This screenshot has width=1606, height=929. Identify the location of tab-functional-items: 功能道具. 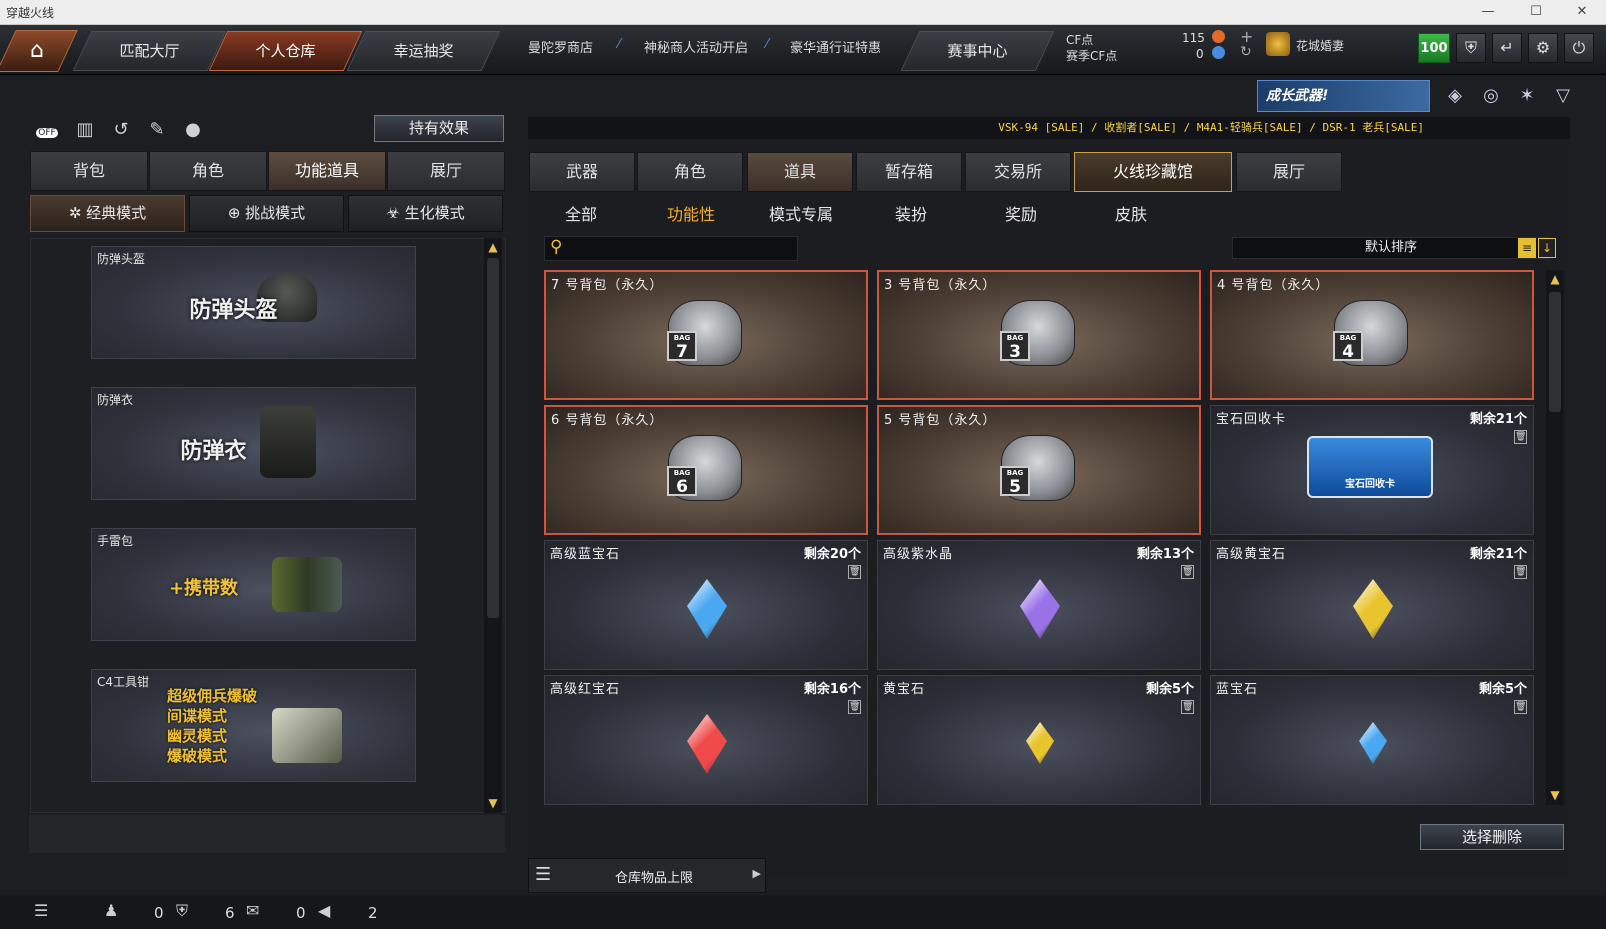
(327, 171).